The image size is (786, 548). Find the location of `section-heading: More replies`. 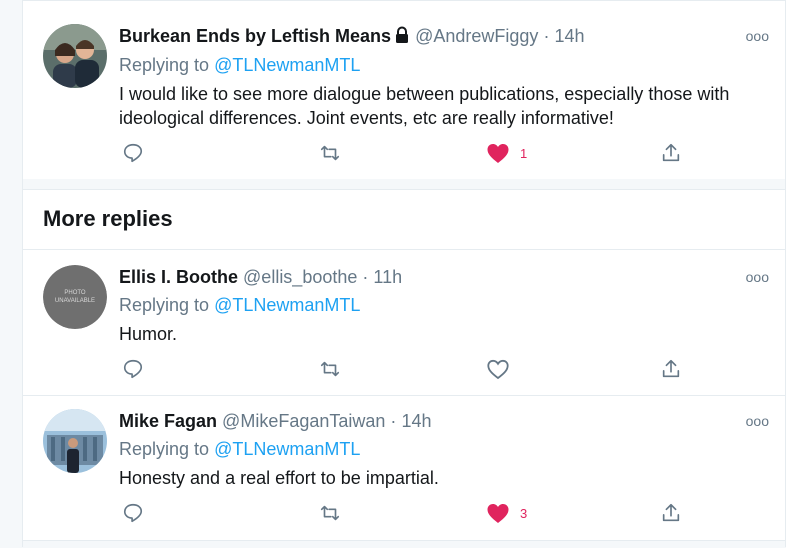

section-heading: More replies is located at coordinates (108, 218).